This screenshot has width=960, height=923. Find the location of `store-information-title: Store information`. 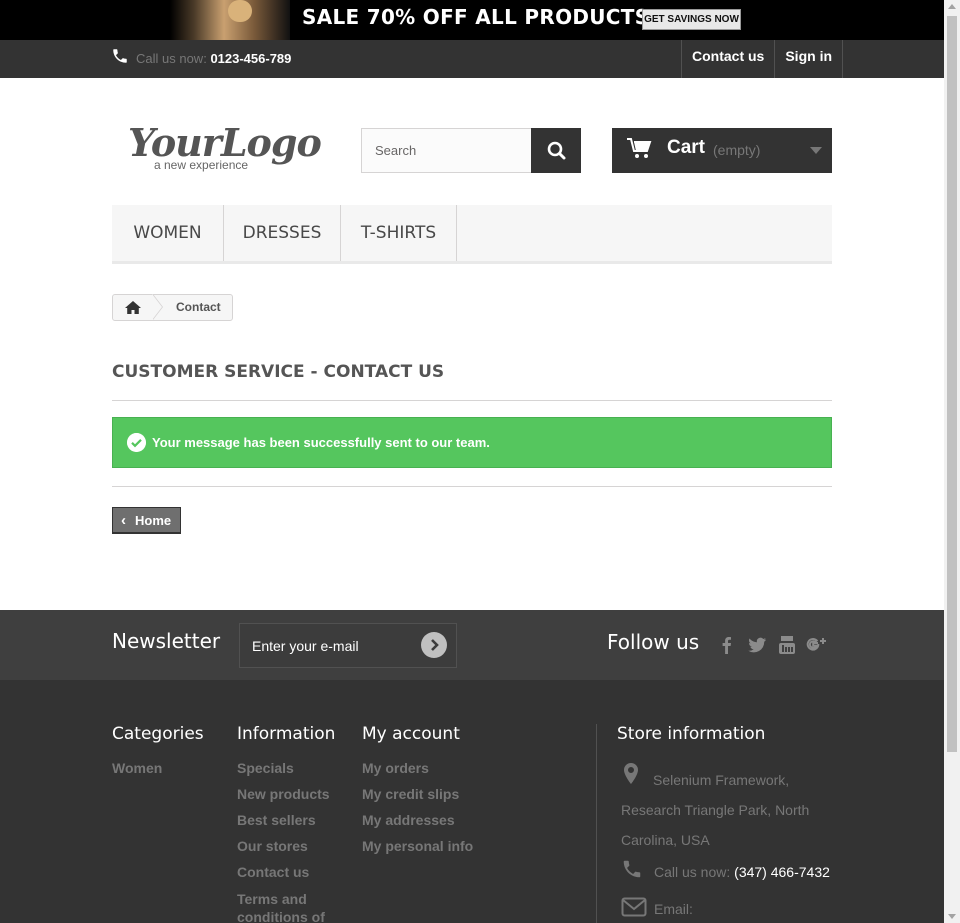

store-information-title: Store information is located at coordinates (691, 734).